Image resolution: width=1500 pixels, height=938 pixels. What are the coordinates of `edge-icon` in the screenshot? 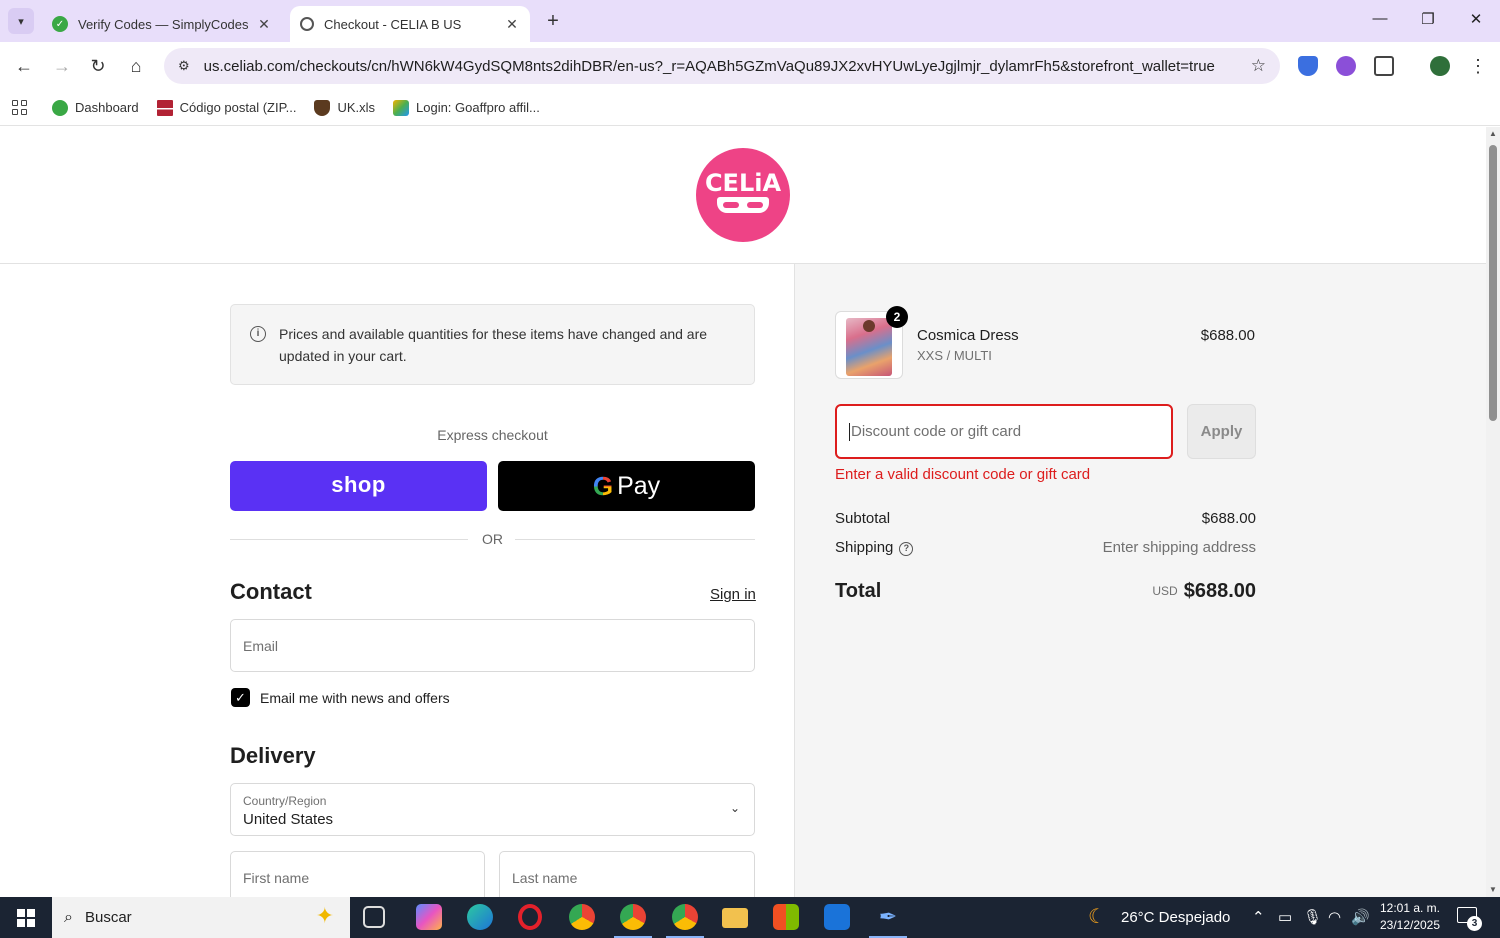 It's located at (480, 917).